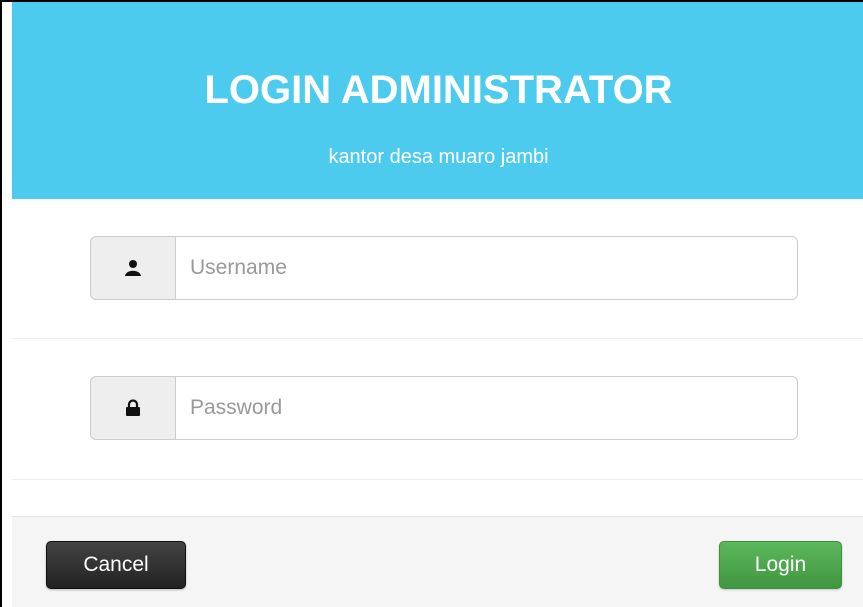 This screenshot has width=863, height=607. I want to click on password-input-group, so click(444, 408).